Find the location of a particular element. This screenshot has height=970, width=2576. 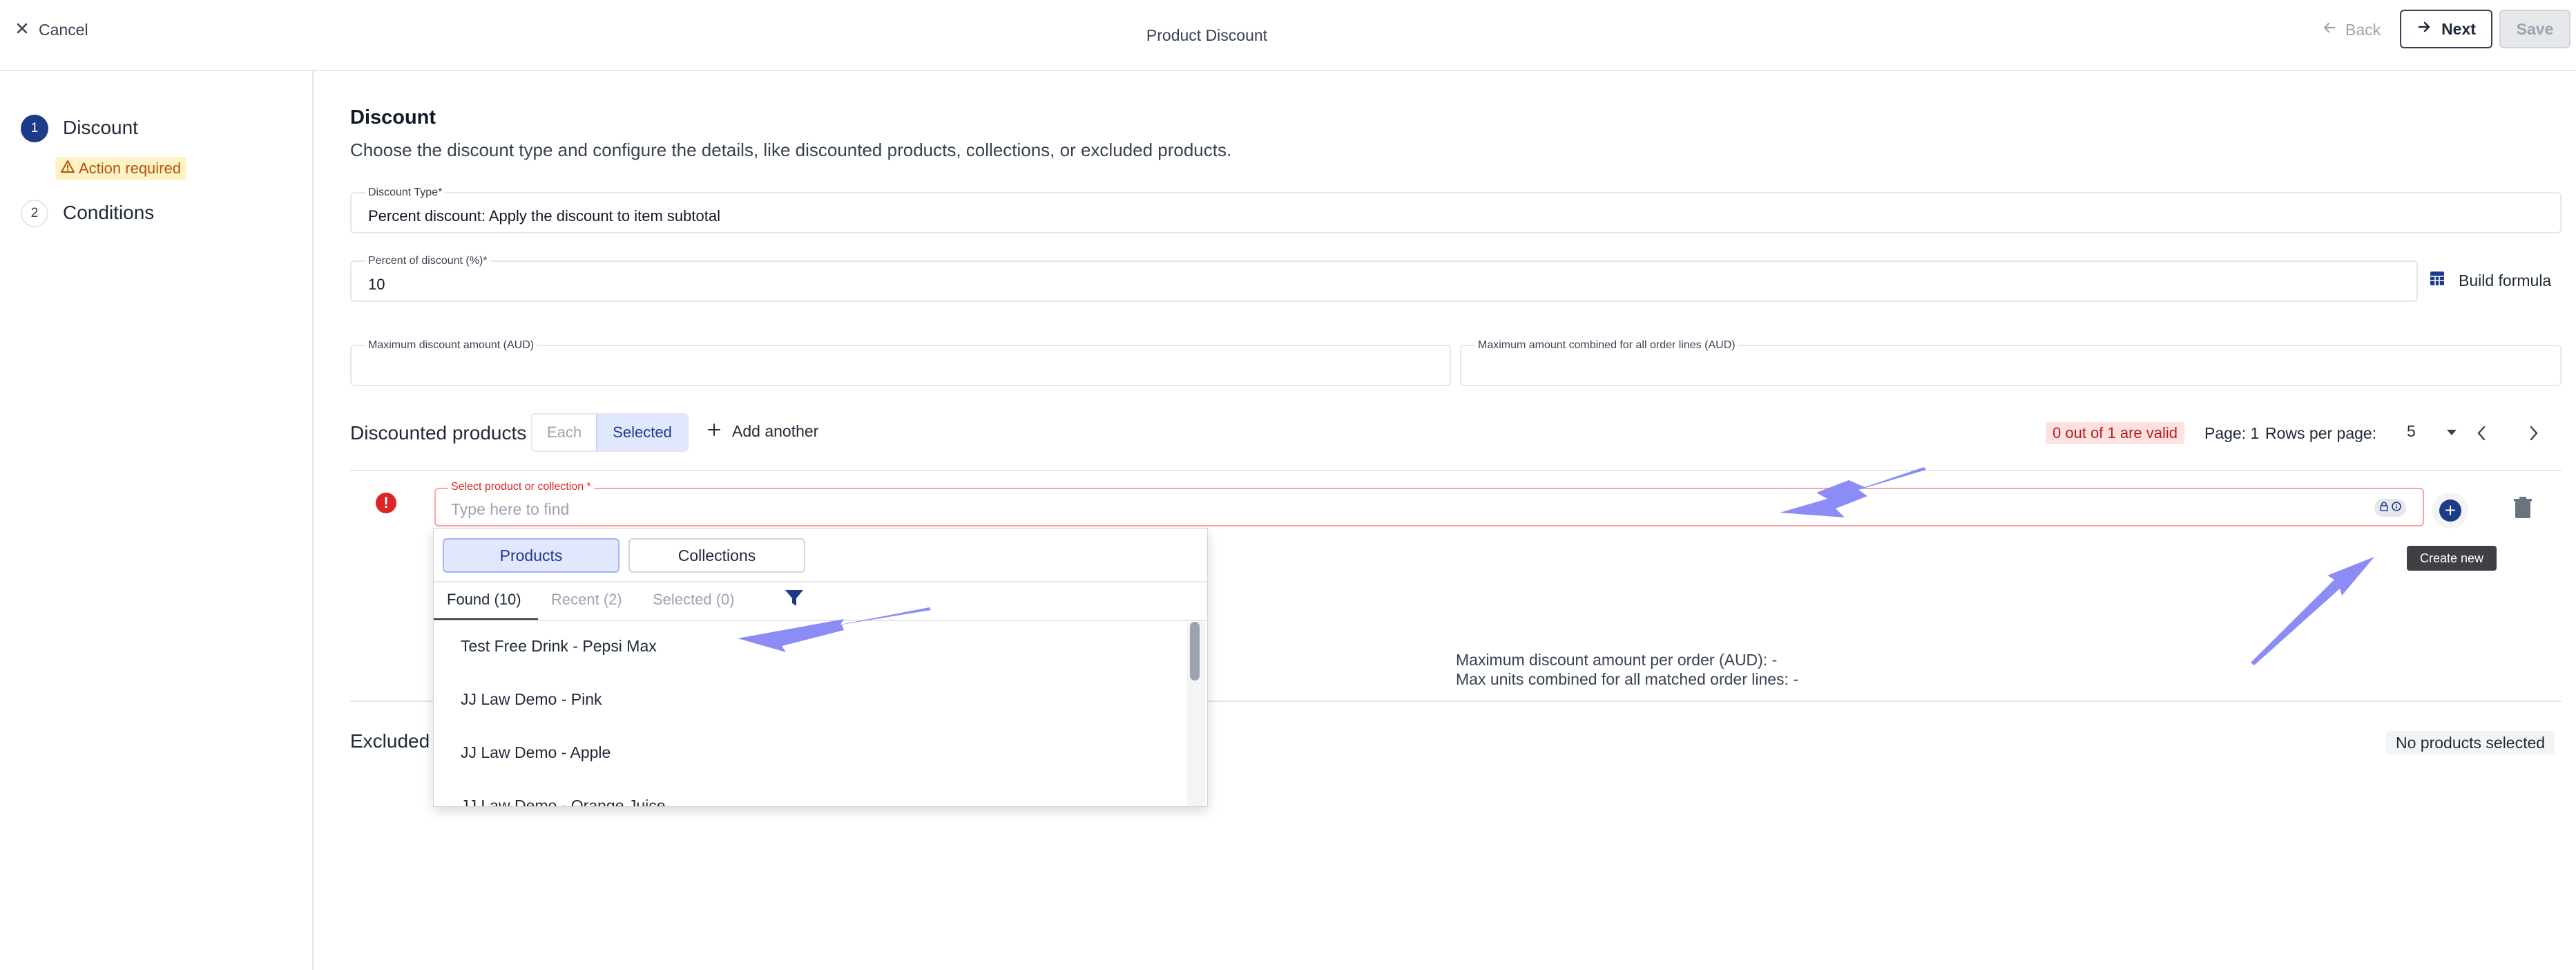

each-selected-toggle: Each Selected is located at coordinates (610, 432).